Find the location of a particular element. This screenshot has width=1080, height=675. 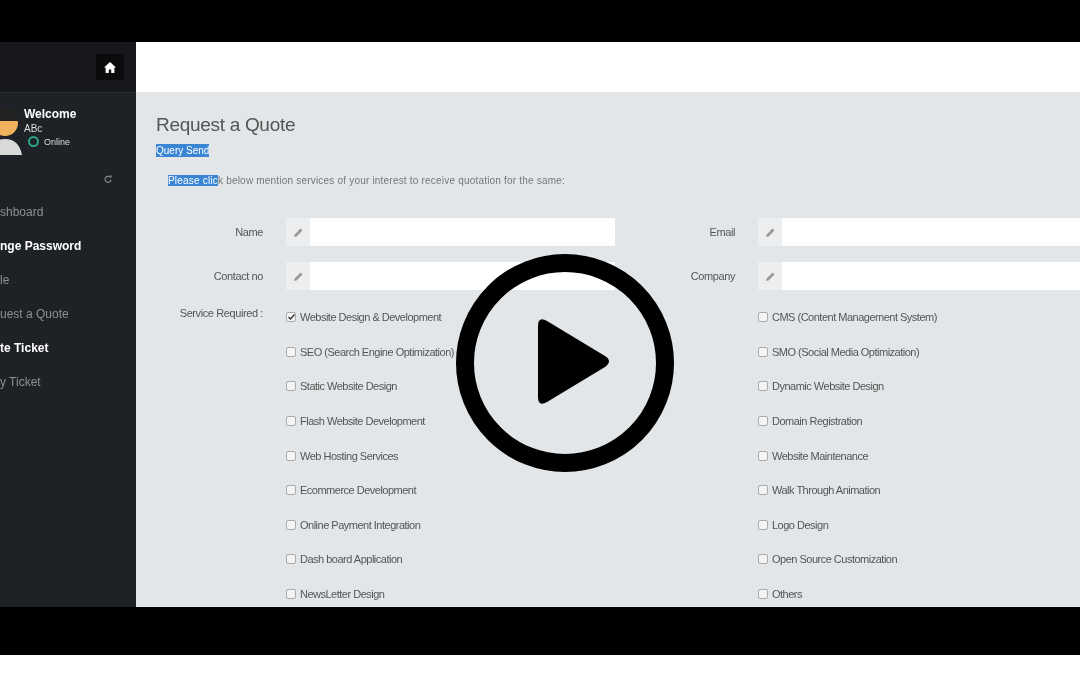

checkbox-label: Logo Design is located at coordinates (800, 524).